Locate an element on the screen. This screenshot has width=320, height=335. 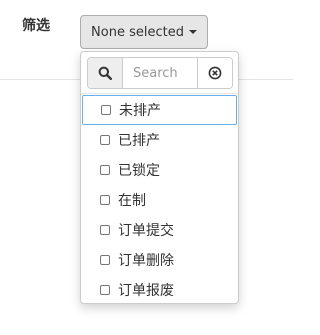
search-group is located at coordinates (160, 73).